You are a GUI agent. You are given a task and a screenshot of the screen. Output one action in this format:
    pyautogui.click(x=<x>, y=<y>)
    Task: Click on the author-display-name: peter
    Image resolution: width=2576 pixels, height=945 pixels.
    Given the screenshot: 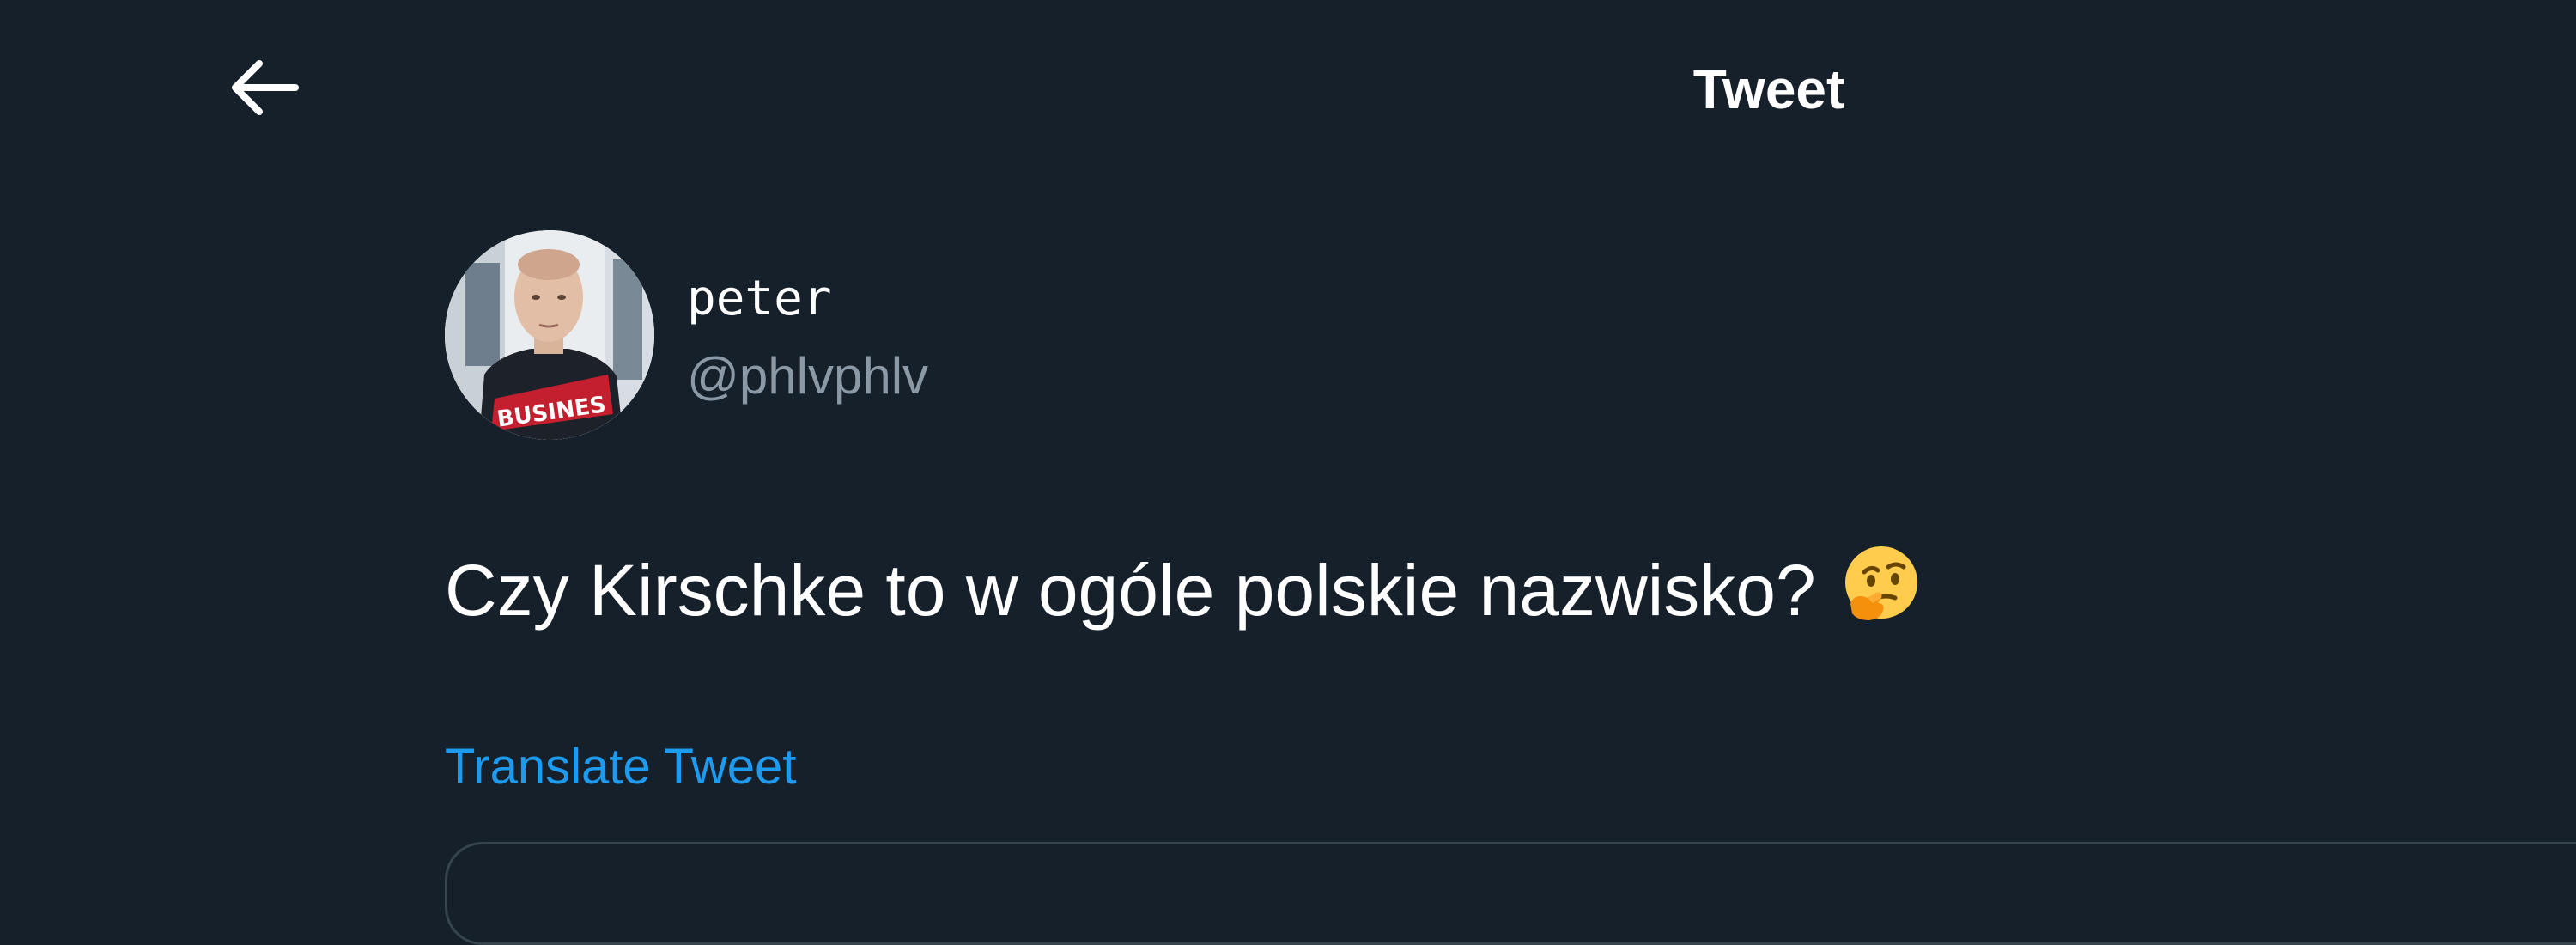 What is the action you would take?
    pyautogui.click(x=759, y=299)
    